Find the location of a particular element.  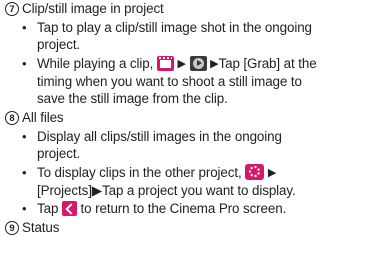

bullet-line: To display clips in the other project, ▶ is located at coordinates (156, 173).